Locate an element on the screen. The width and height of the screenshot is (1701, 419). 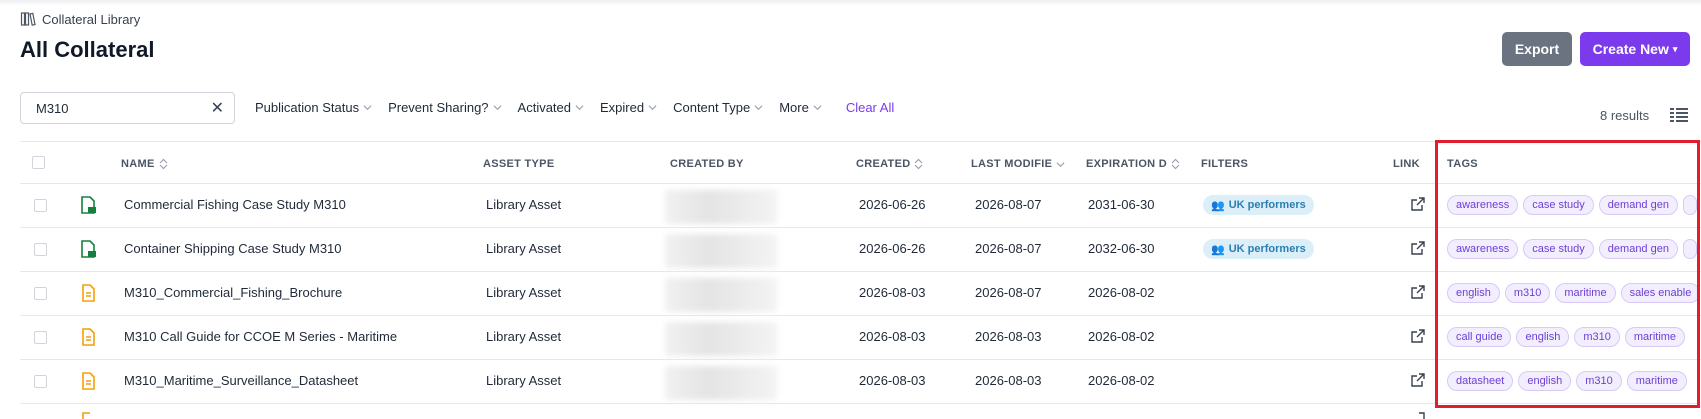
breadcrumb: Collateral Library is located at coordinates (80, 19).